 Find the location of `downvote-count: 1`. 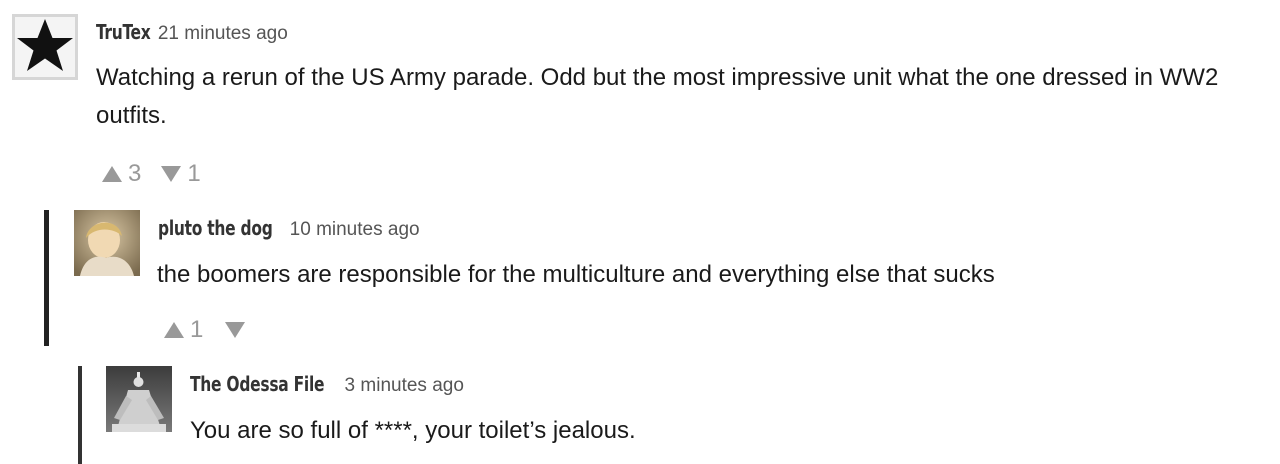

downvote-count: 1 is located at coordinates (194, 173).